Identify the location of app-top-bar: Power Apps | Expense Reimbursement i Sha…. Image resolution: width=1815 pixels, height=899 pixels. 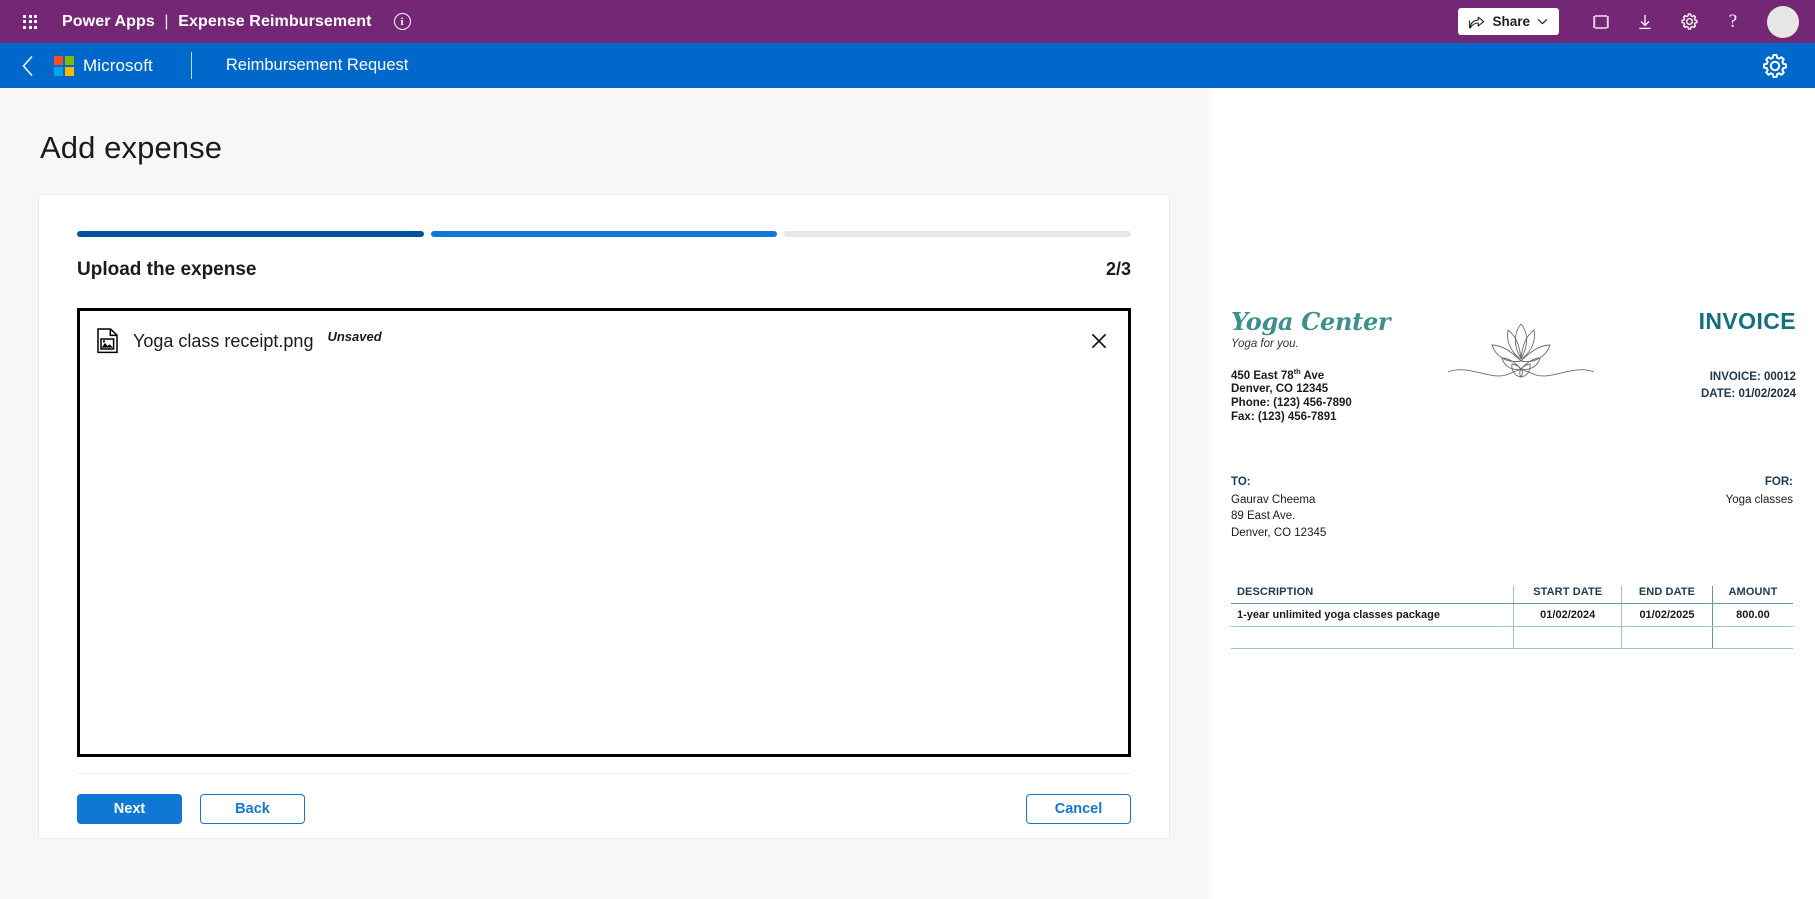
(907, 21).